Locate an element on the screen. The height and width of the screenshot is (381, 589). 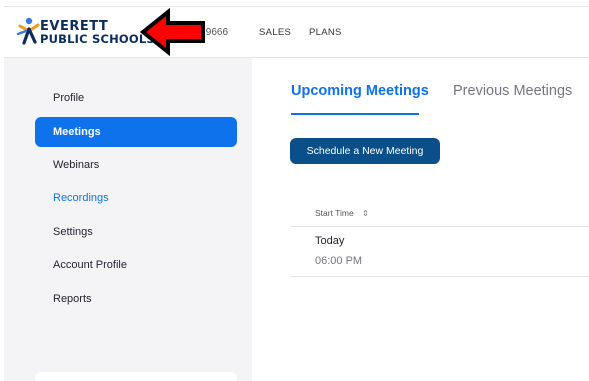
table-header-divider is located at coordinates (440, 226).